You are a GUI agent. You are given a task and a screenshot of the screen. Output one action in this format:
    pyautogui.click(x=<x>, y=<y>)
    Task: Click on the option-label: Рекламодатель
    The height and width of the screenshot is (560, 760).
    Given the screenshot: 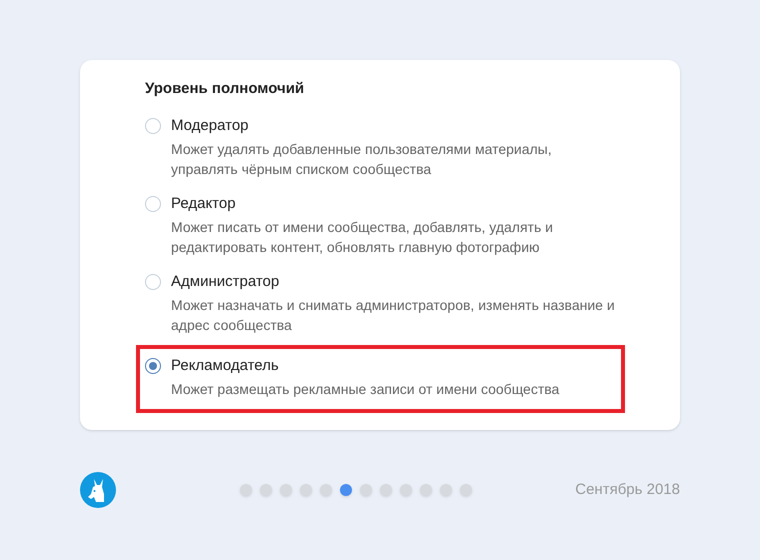 What is the action you would take?
    pyautogui.click(x=225, y=366)
    